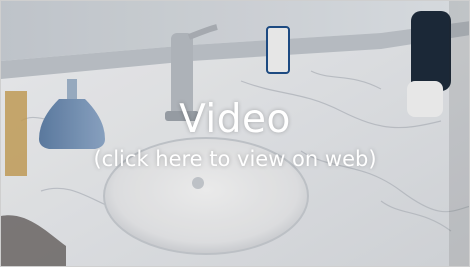 The width and height of the screenshot is (470, 267). I want to click on view-on-web-label: (click here to view on web), so click(235, 159).